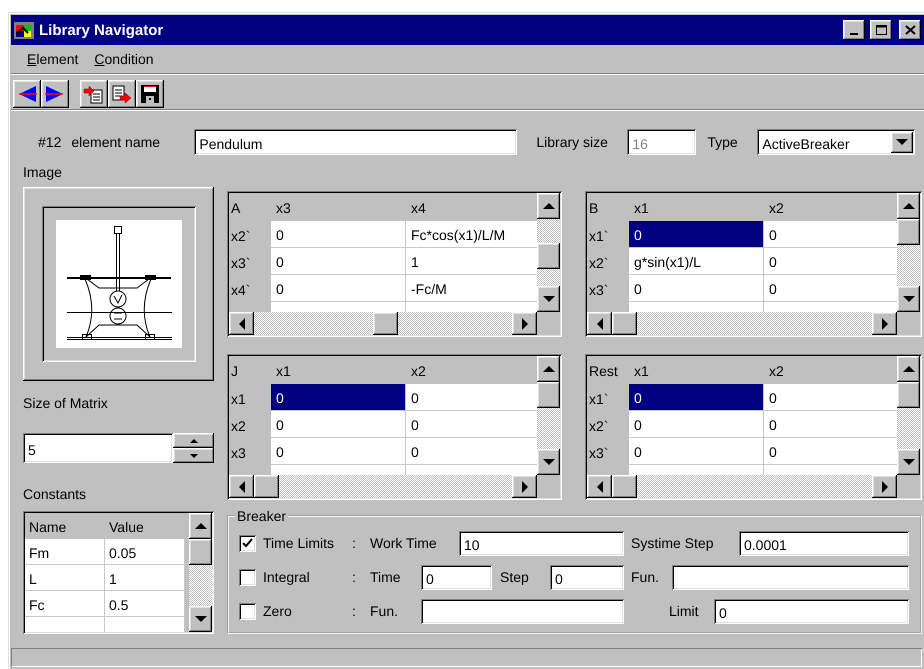 This screenshot has width=924, height=669. What do you see at coordinates (122, 94) in the screenshot?
I see `export-button` at bounding box center [122, 94].